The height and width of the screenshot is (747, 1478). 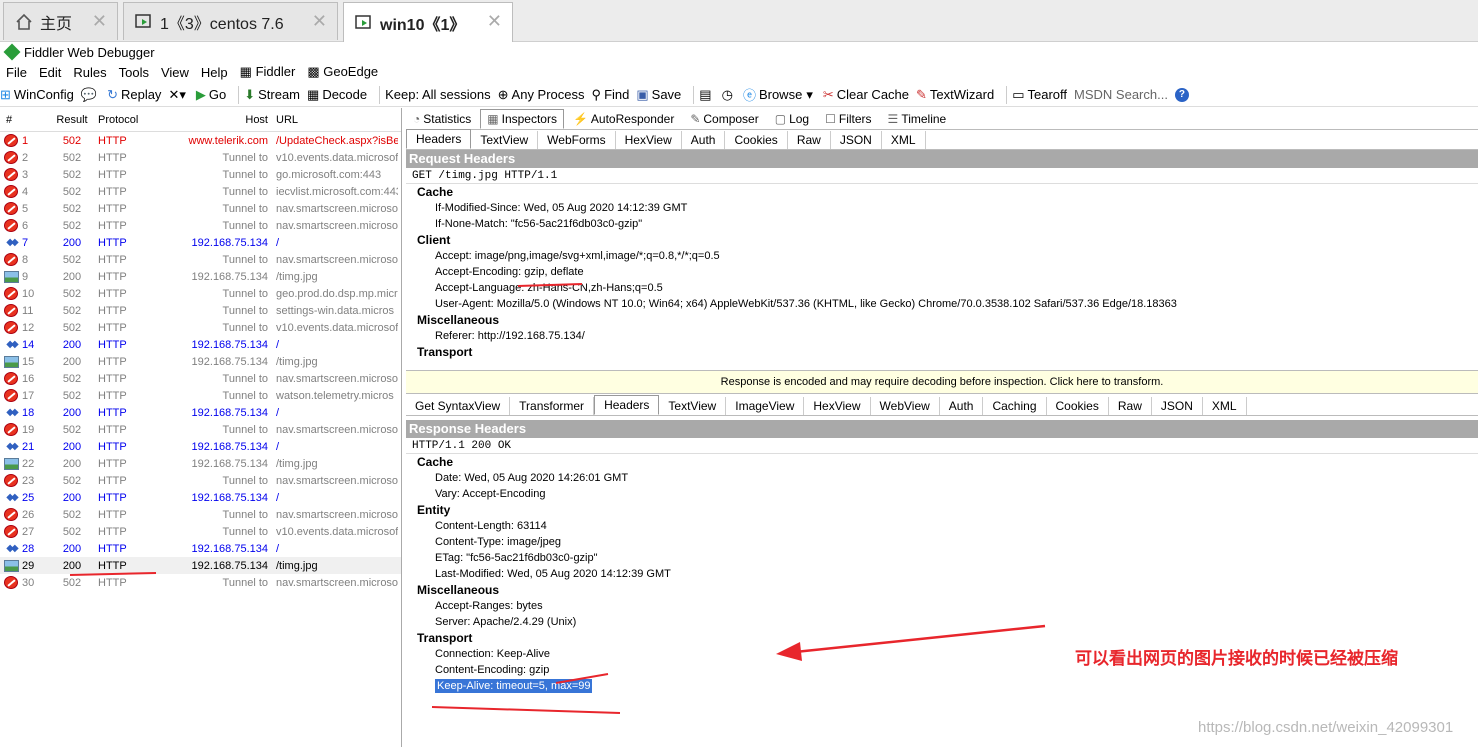 I want to click on session-row: ◆◆ 21 200 HTTP 192.168.75.134 /, so click(x=200, y=446).